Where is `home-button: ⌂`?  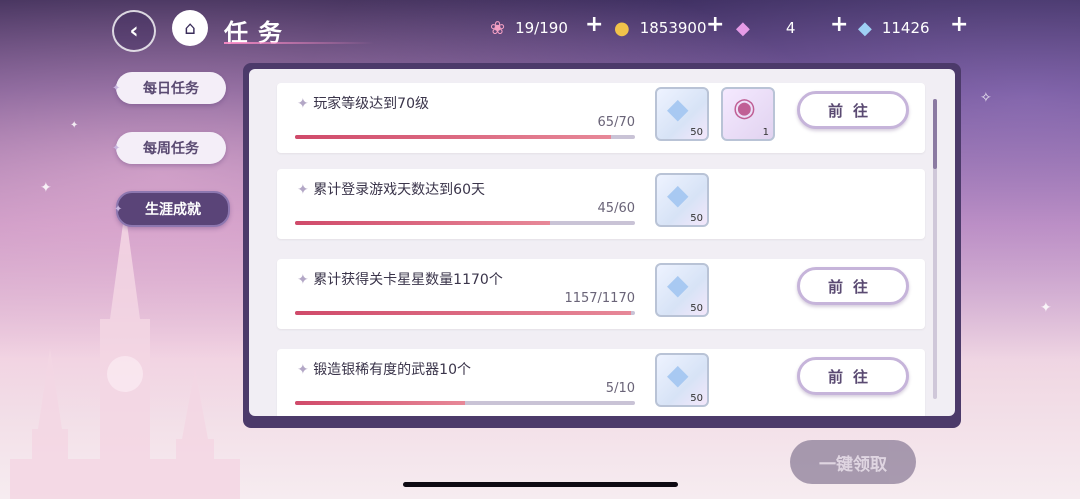 home-button: ⌂ is located at coordinates (190, 28).